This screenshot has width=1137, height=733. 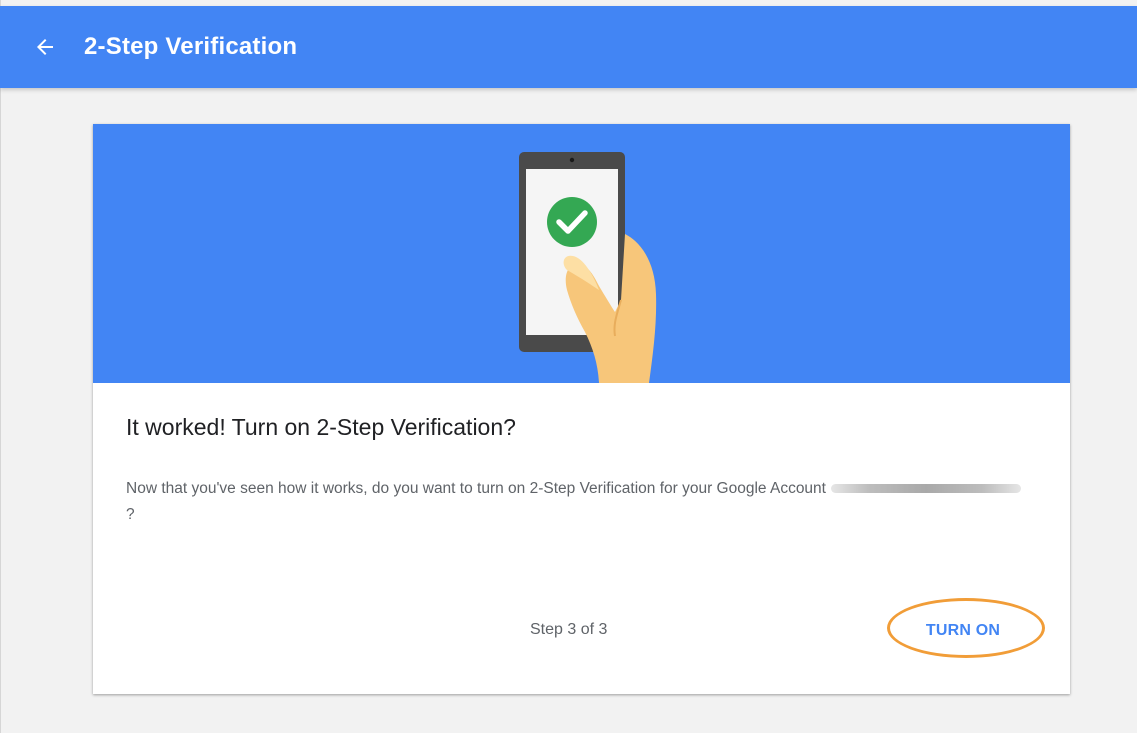 What do you see at coordinates (572, 222) in the screenshot?
I see `check-circle-icon` at bounding box center [572, 222].